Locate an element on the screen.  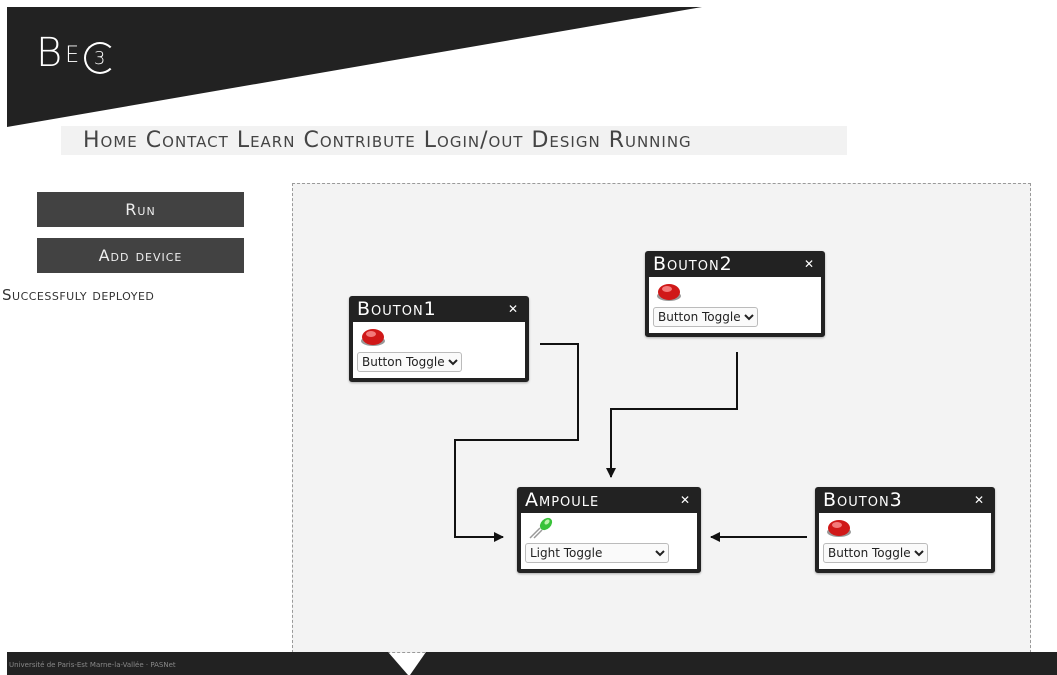
device-bouton3: Bouton3 ✕ Button Toggle is located at coordinates (905, 530).